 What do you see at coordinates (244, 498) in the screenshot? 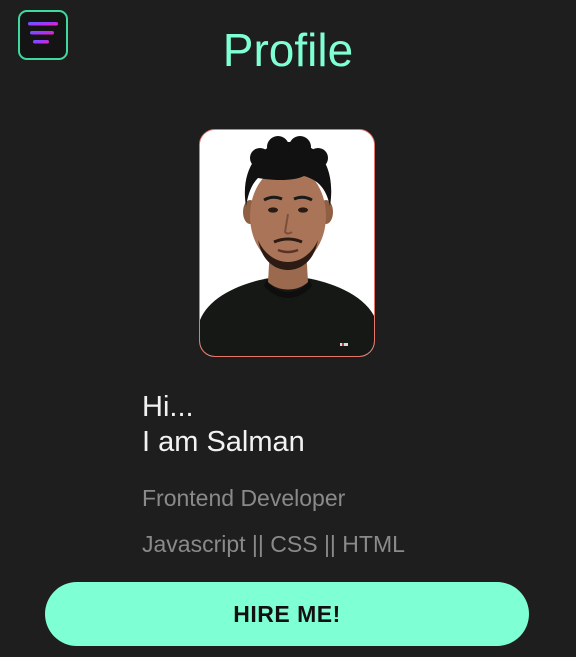
I see `role-text: Frontend Developer` at bounding box center [244, 498].